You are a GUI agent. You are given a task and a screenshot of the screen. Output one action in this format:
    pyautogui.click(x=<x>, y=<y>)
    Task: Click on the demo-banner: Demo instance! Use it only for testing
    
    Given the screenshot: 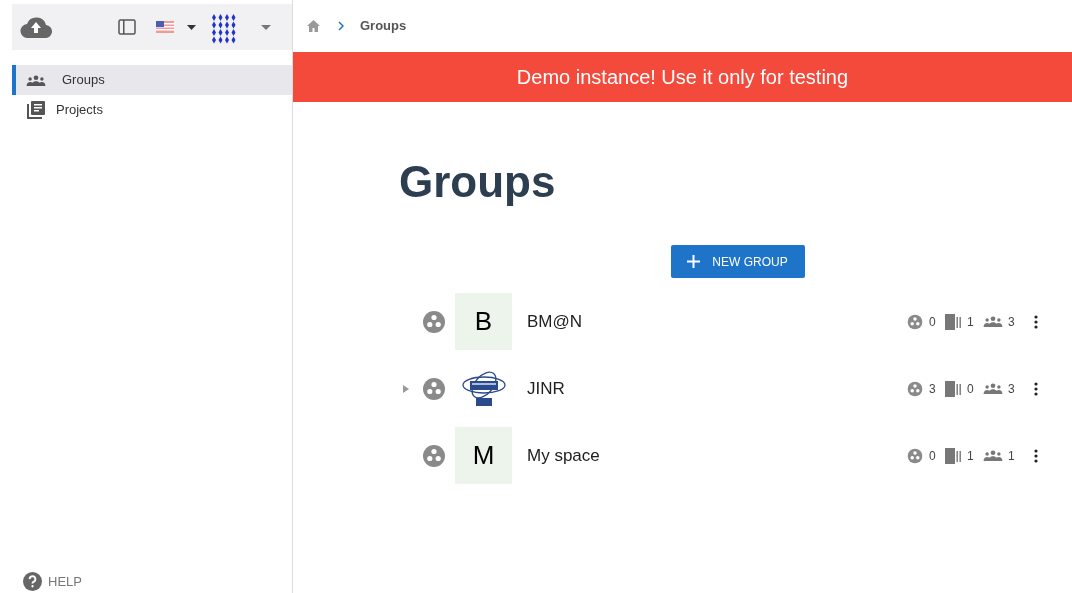 What is the action you would take?
    pyautogui.click(x=682, y=77)
    